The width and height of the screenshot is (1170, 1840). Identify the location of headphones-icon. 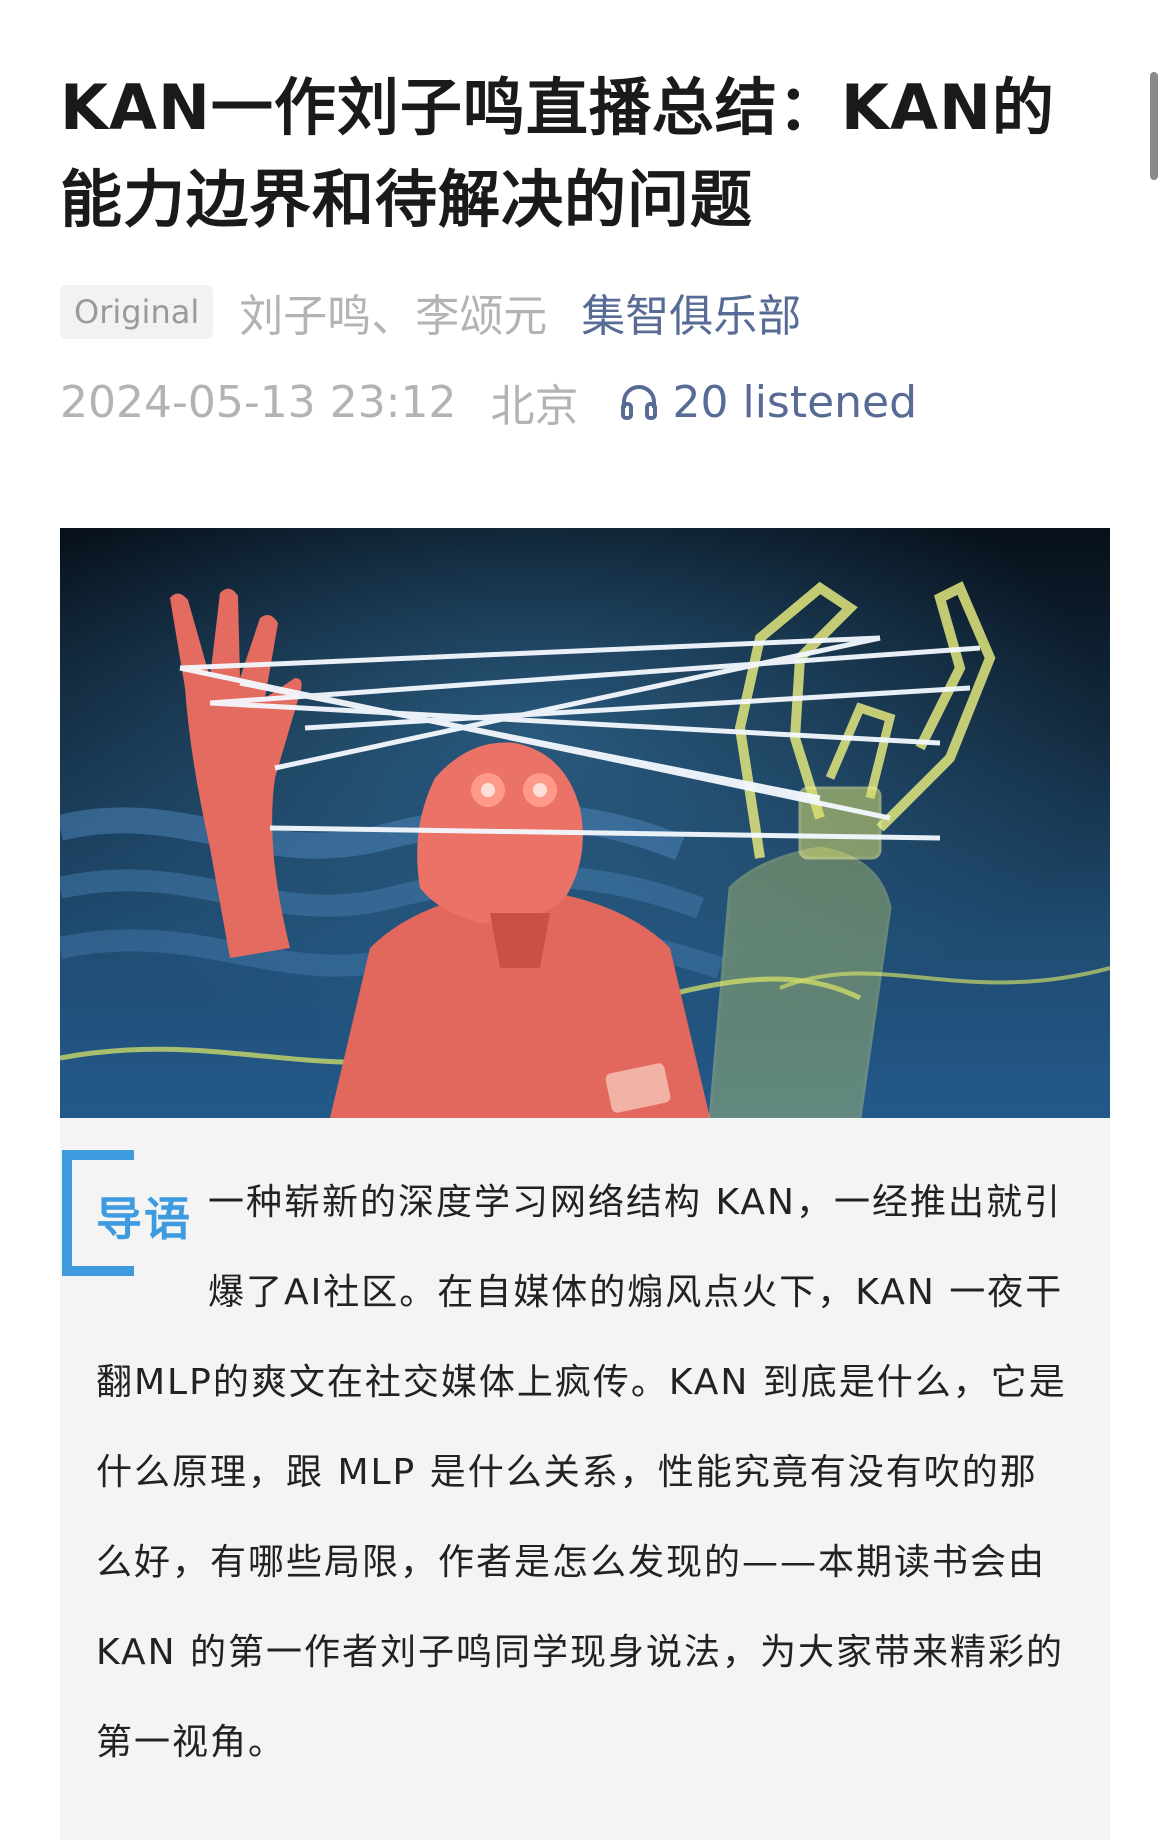
(638, 402).